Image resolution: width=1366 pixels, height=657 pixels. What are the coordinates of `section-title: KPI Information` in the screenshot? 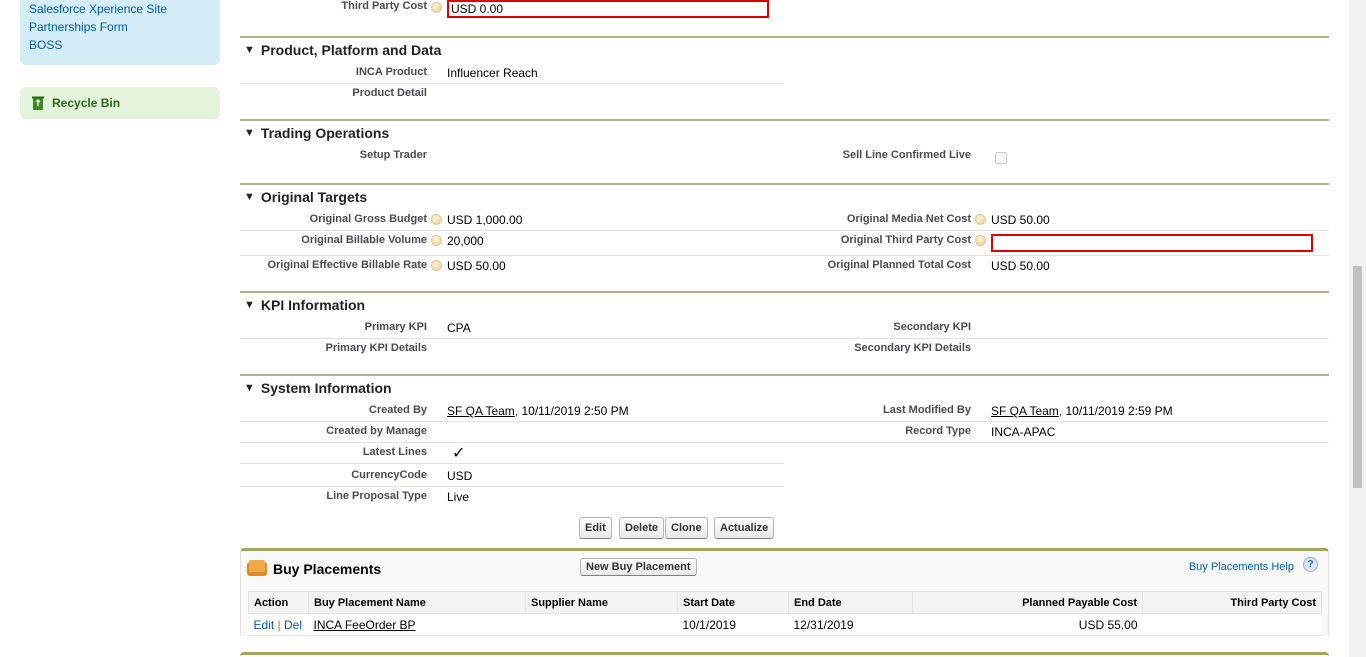 It's located at (313, 305).